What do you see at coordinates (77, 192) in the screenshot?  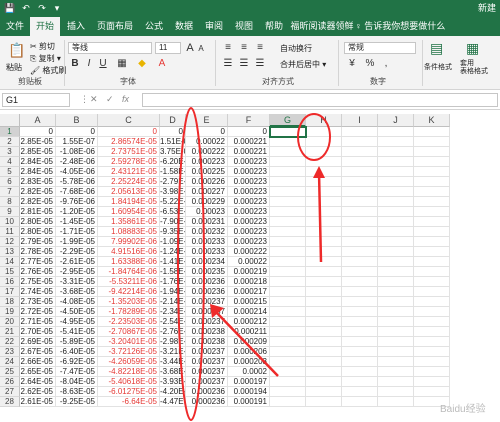 I see `cell-b7: -7.68E-06` at bounding box center [77, 192].